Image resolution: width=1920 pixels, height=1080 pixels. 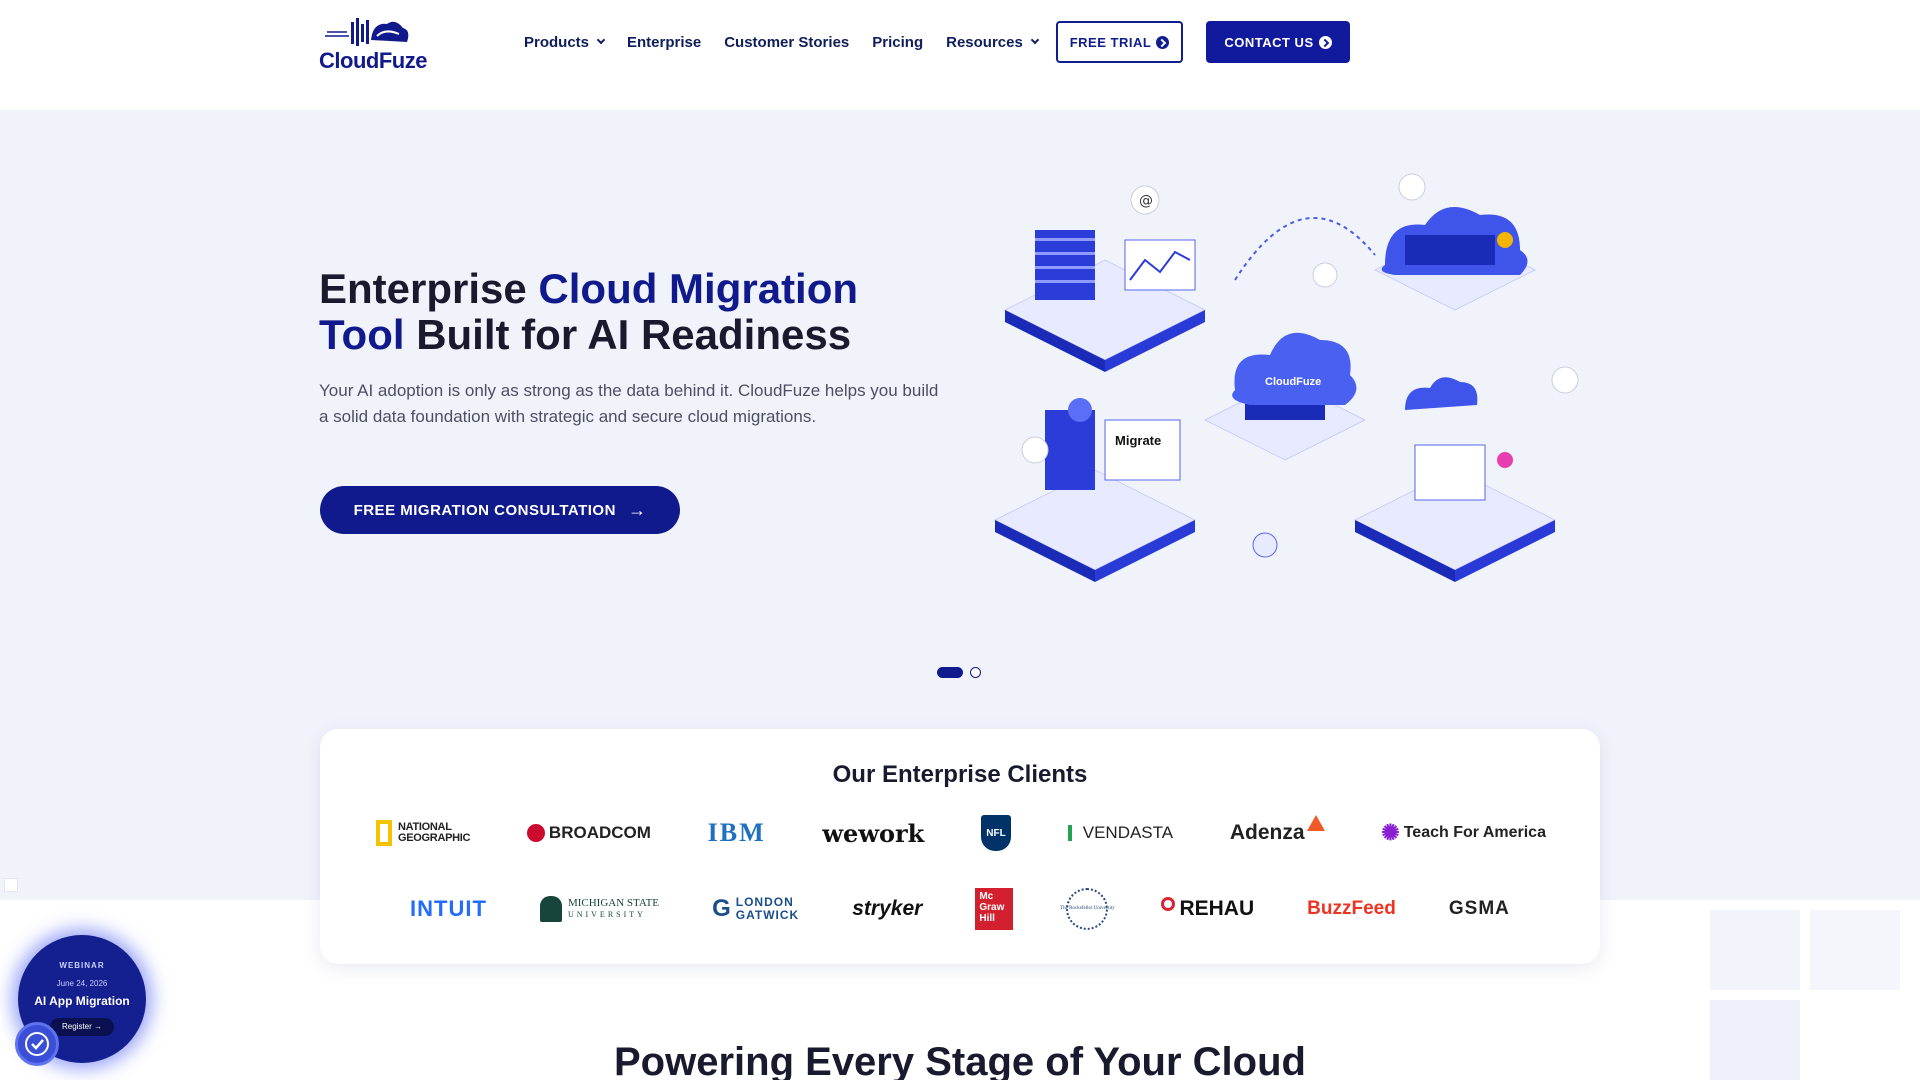 I want to click on client-logo-mcgraw-hill: Mc Graw Hill, so click(x=994, y=909).